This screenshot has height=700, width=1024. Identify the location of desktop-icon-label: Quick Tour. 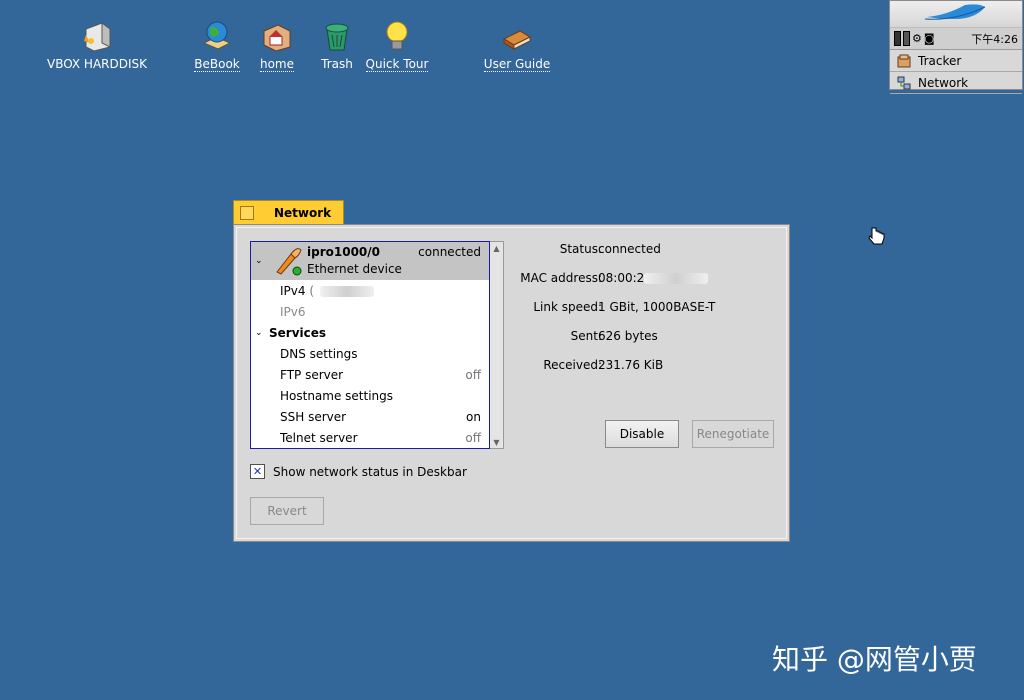
(397, 64).